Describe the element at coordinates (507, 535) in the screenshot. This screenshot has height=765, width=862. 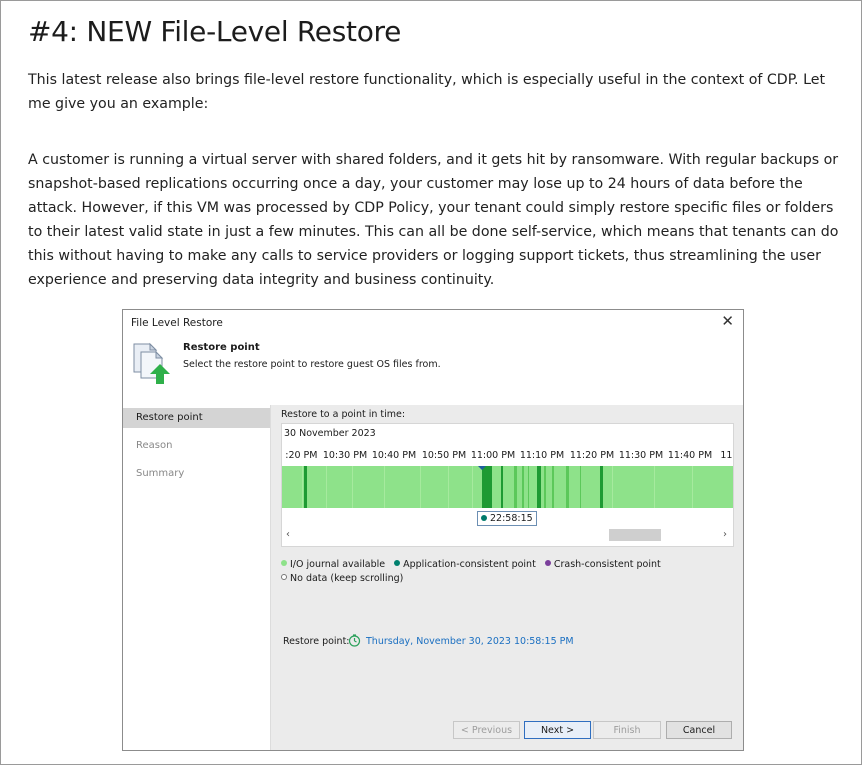
I see `timeline-scrollbar: ‹ ›` at that location.